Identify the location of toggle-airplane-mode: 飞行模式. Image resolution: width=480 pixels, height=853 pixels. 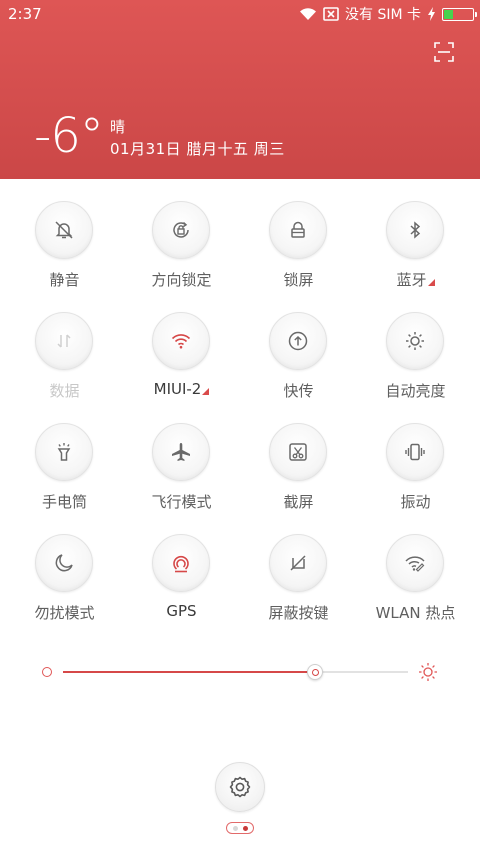
(181, 456).